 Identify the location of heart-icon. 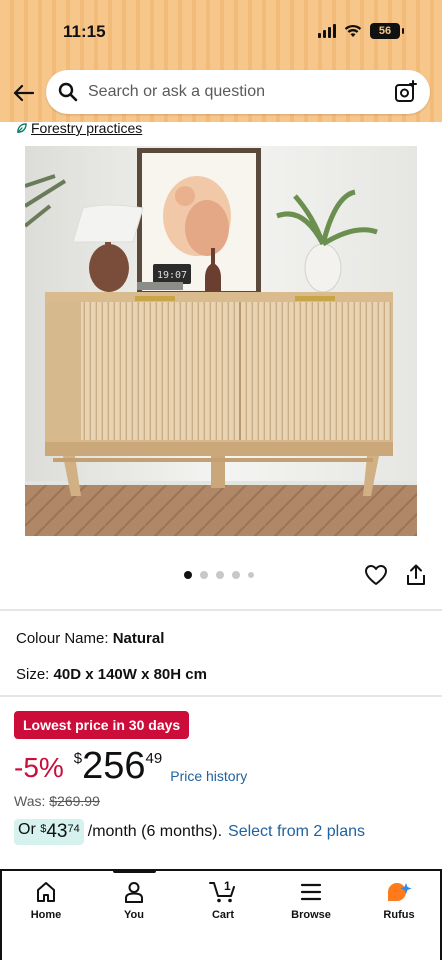
(376, 575).